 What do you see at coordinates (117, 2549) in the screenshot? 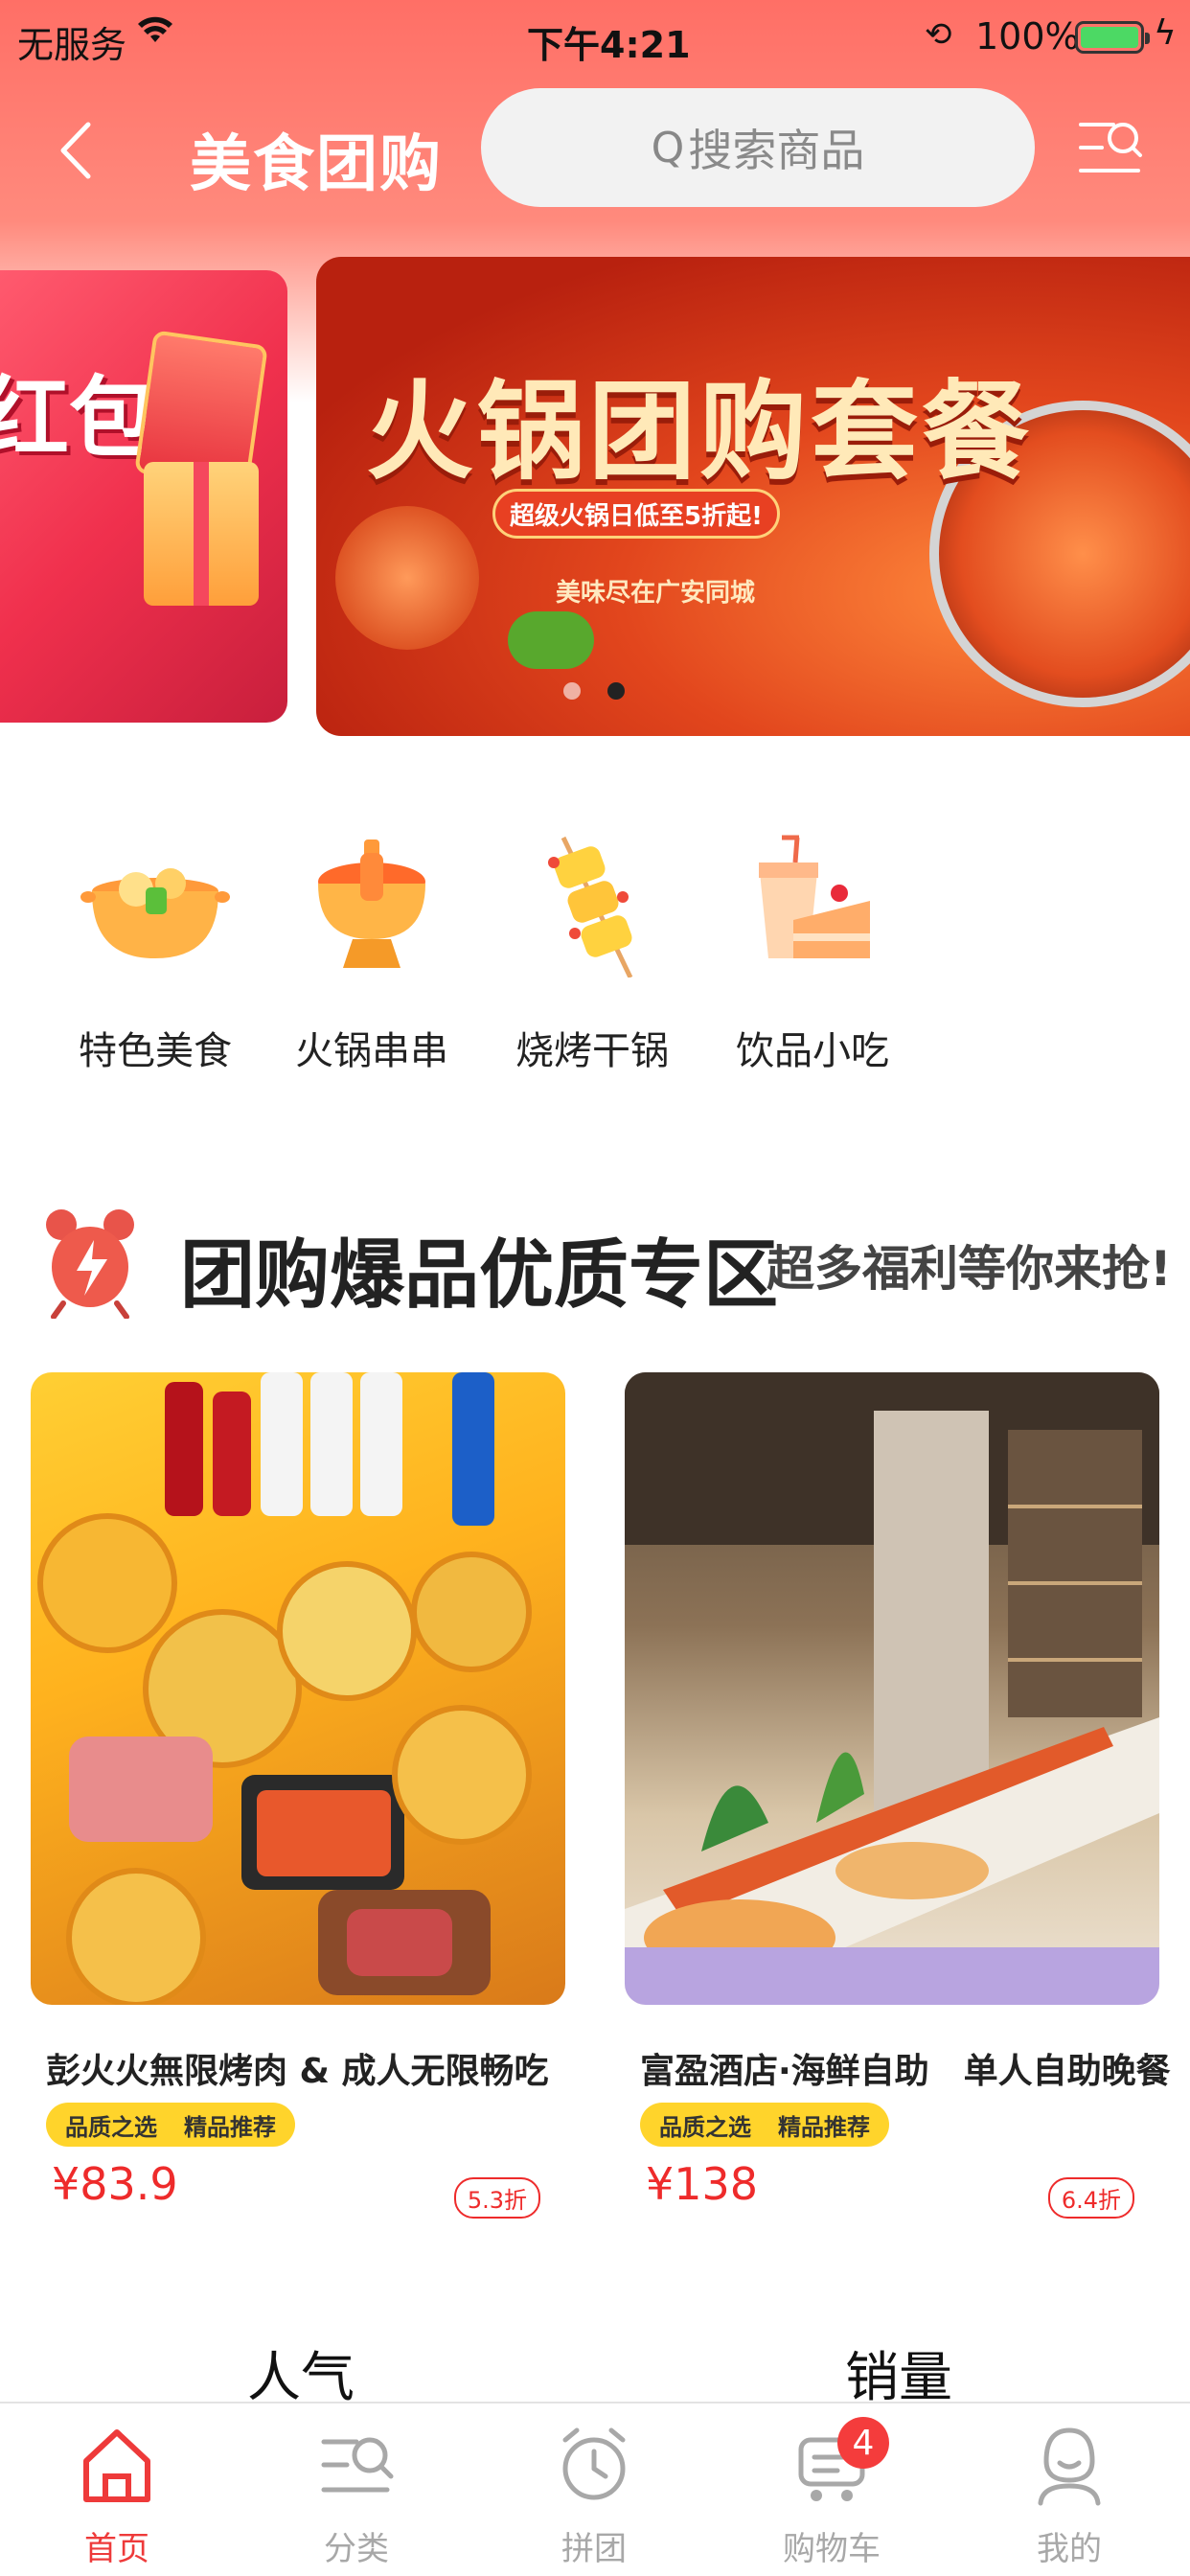
I see `tab-label: 首页` at bounding box center [117, 2549].